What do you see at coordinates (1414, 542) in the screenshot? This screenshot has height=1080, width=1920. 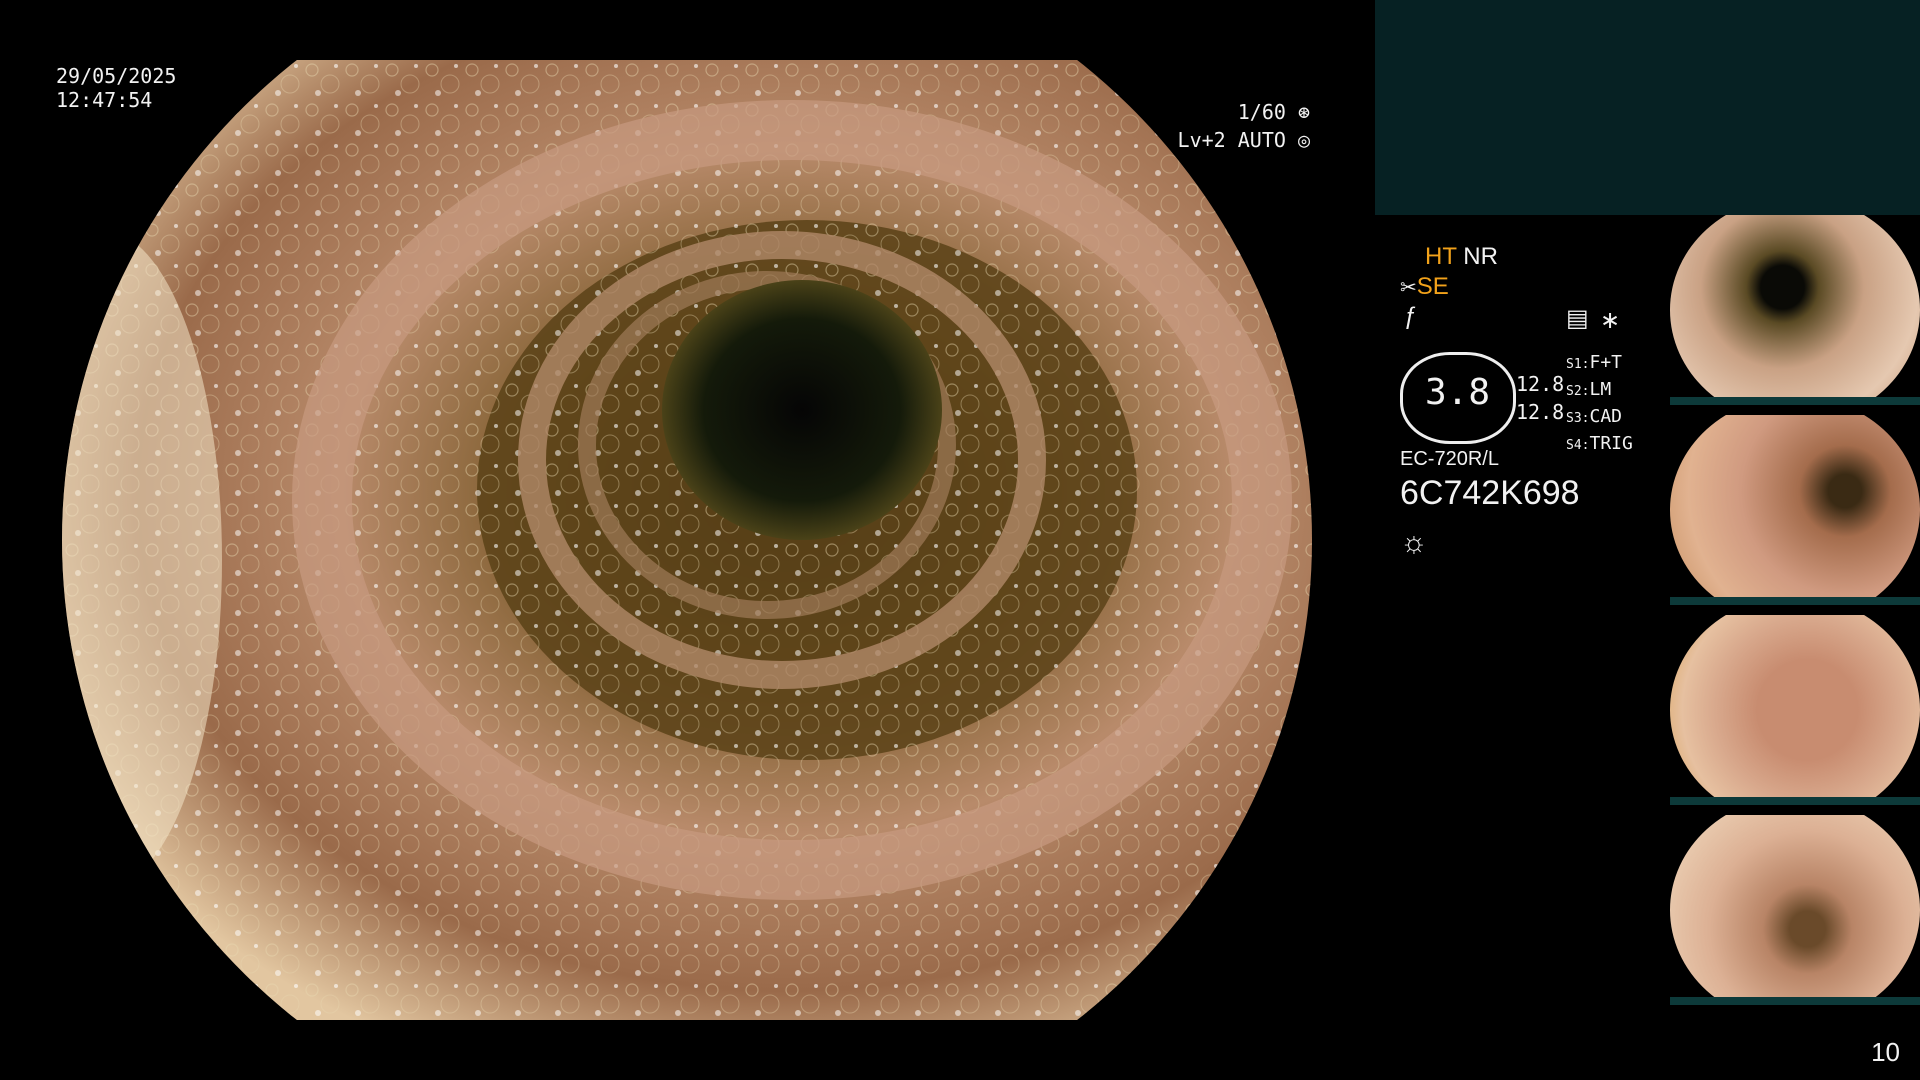 I see `sun-icon: ☼` at bounding box center [1414, 542].